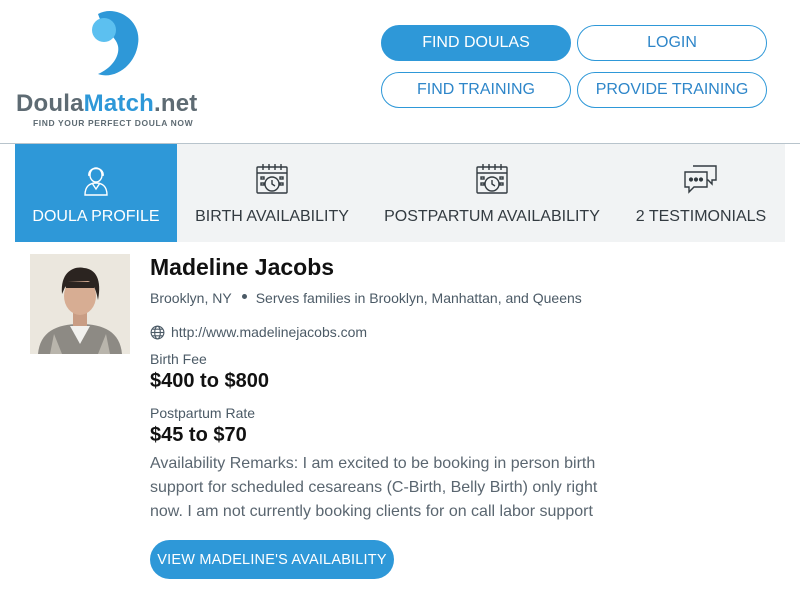 The width and height of the screenshot is (800, 600). What do you see at coordinates (492, 216) in the screenshot?
I see `tab-label: POSTPARTUM AVAILABILITY` at bounding box center [492, 216].